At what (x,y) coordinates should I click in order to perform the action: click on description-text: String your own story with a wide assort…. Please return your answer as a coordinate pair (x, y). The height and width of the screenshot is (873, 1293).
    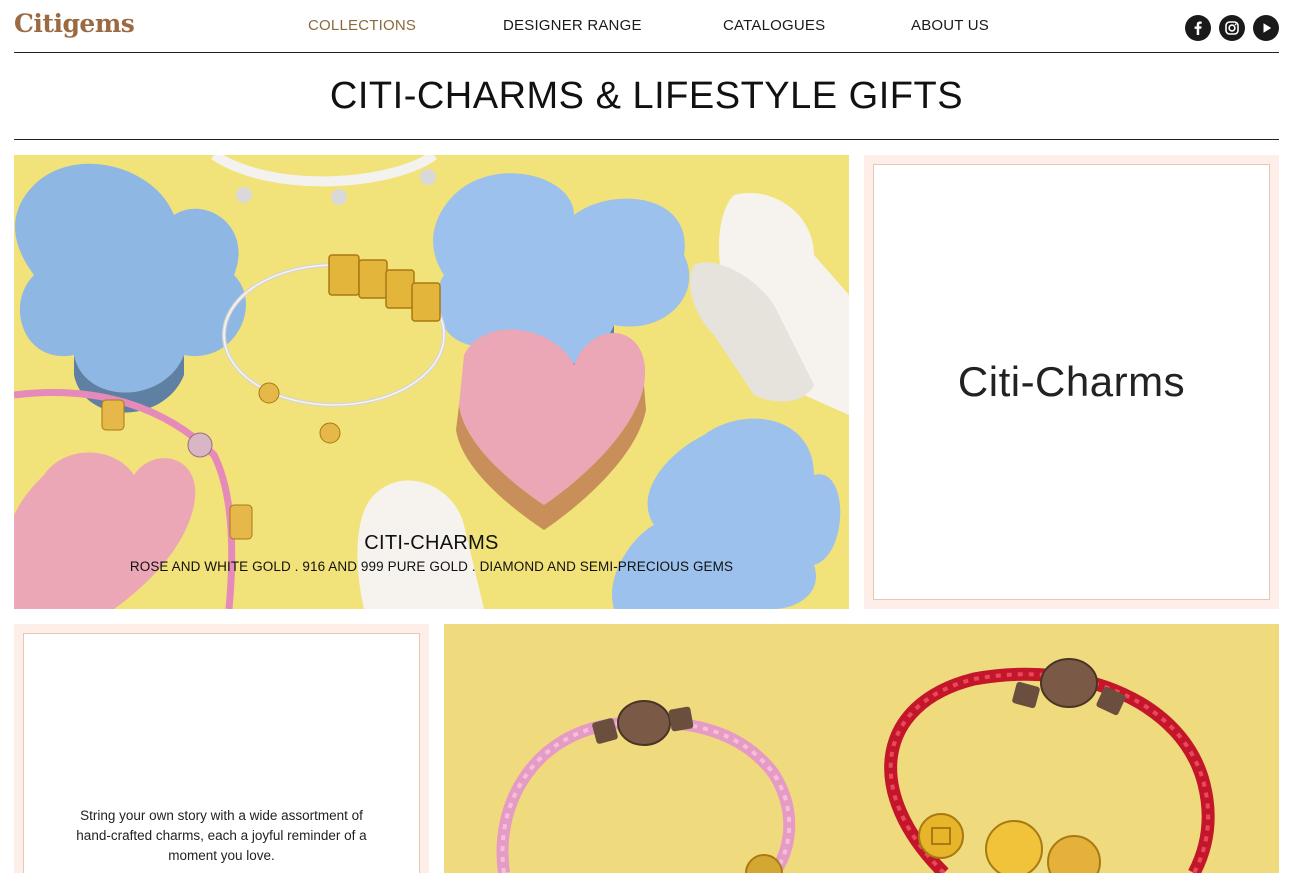
    Looking at the image, I should click on (221, 835).